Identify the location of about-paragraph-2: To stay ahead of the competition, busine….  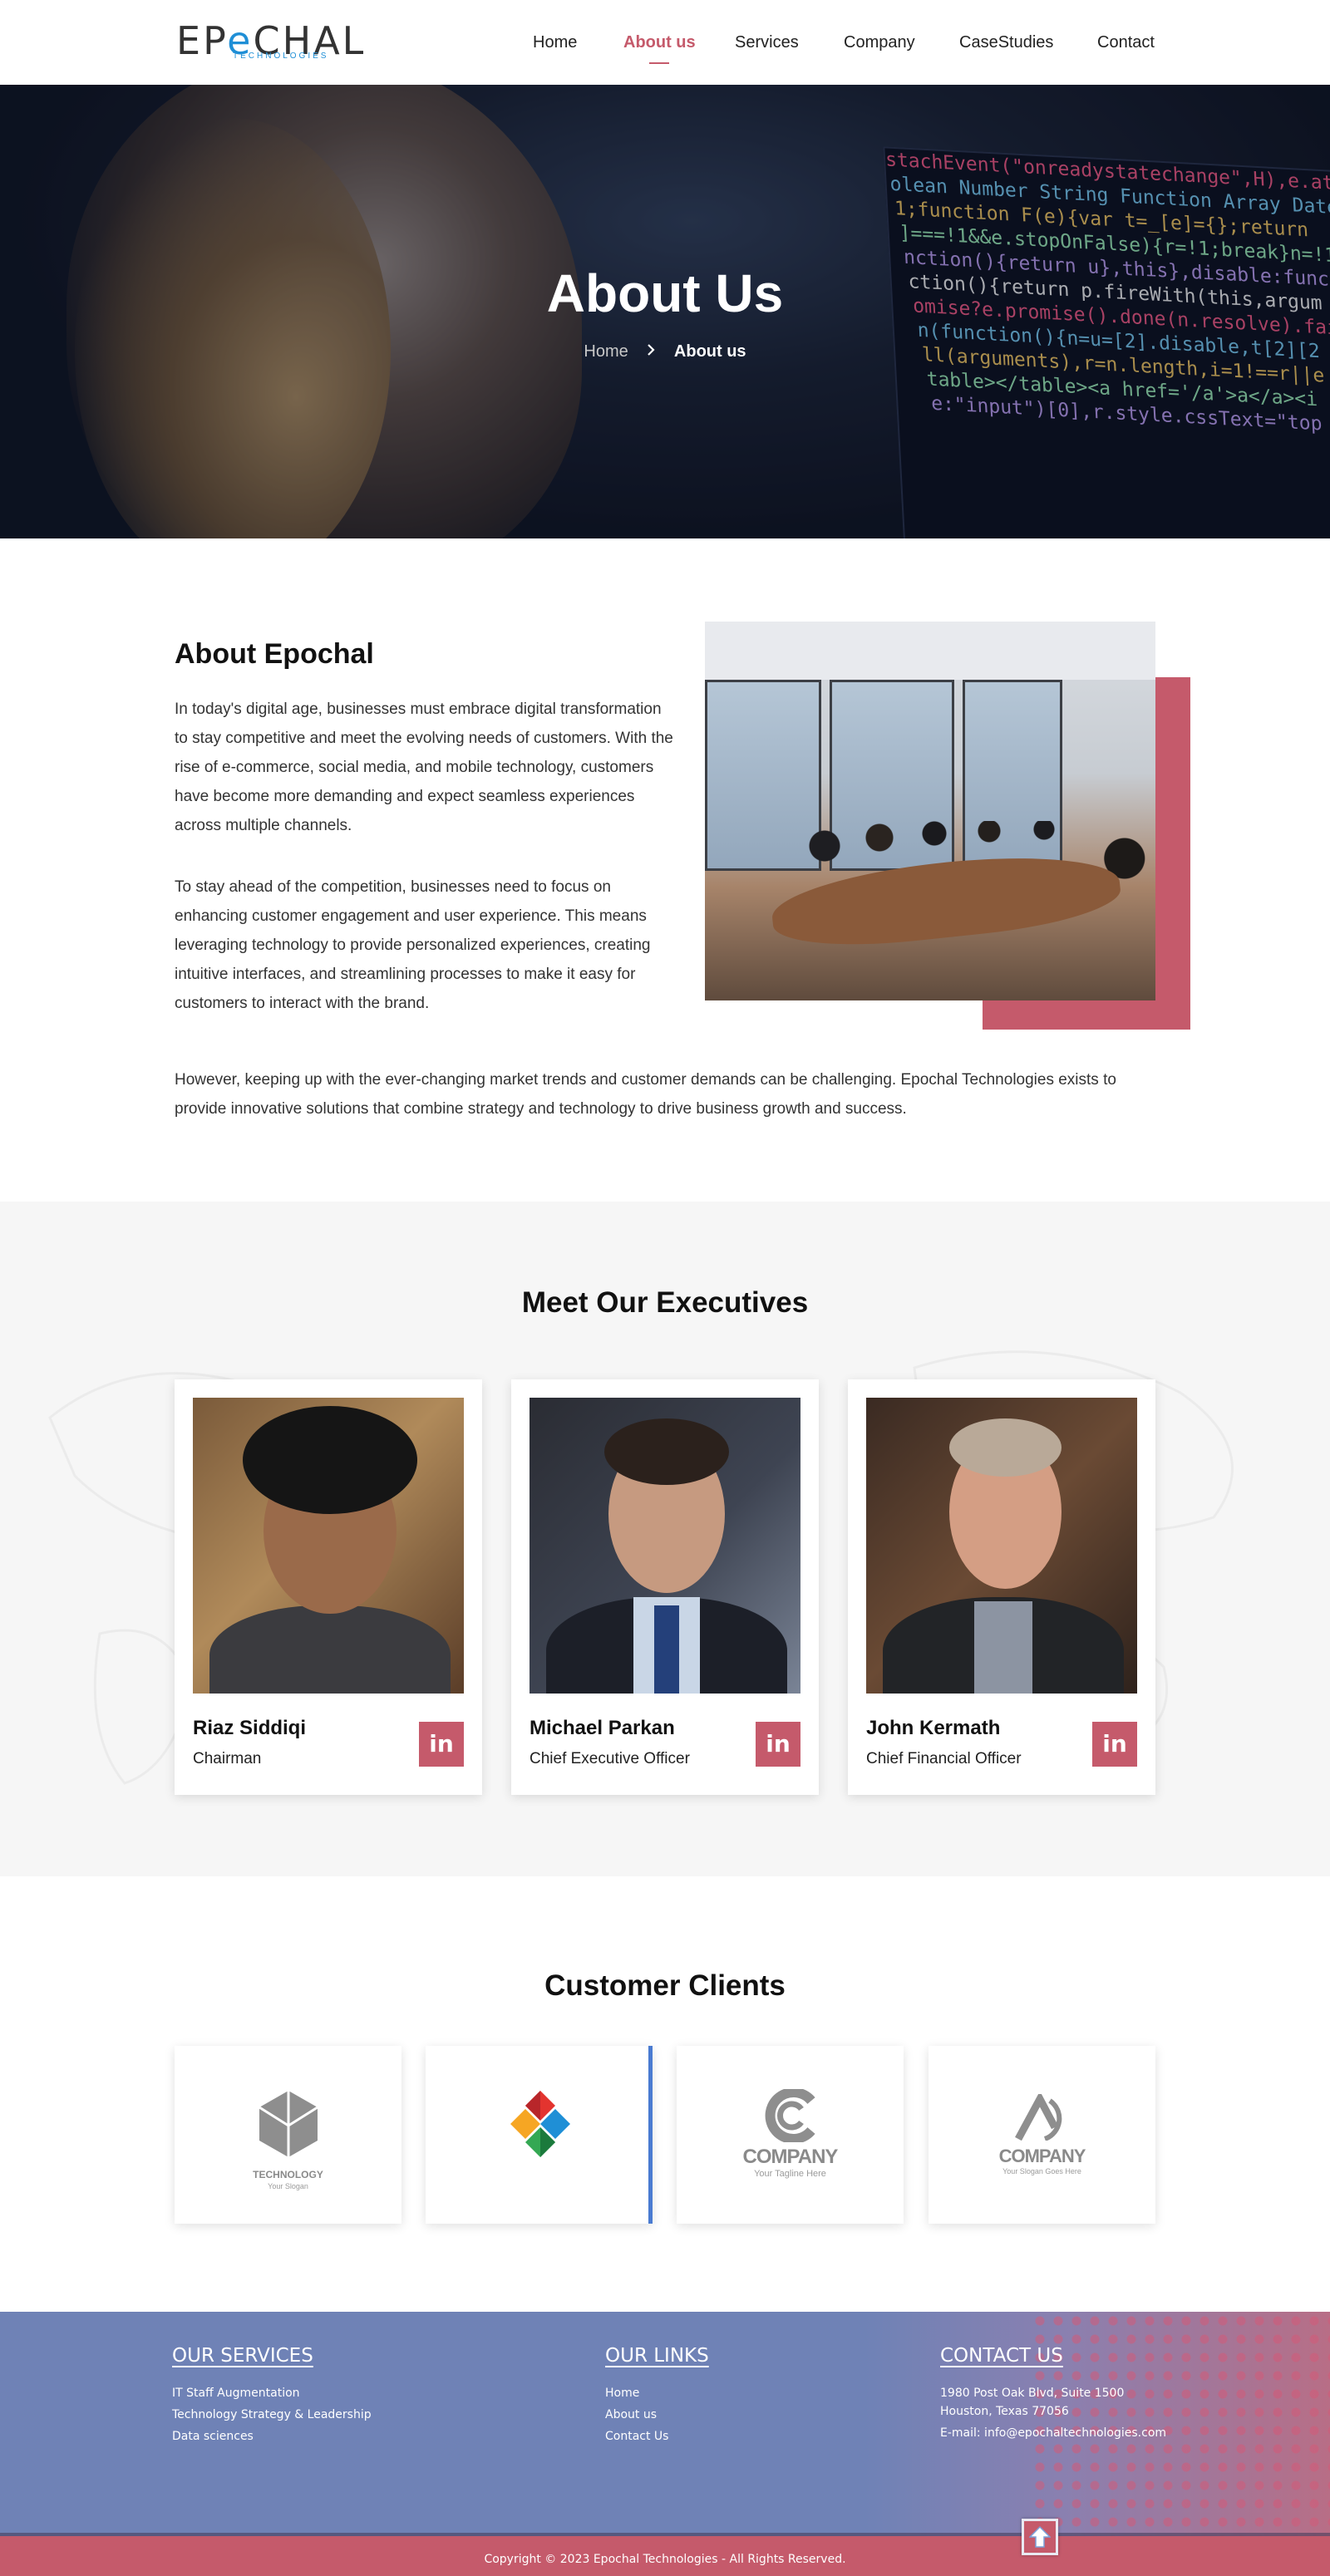
(413, 945).